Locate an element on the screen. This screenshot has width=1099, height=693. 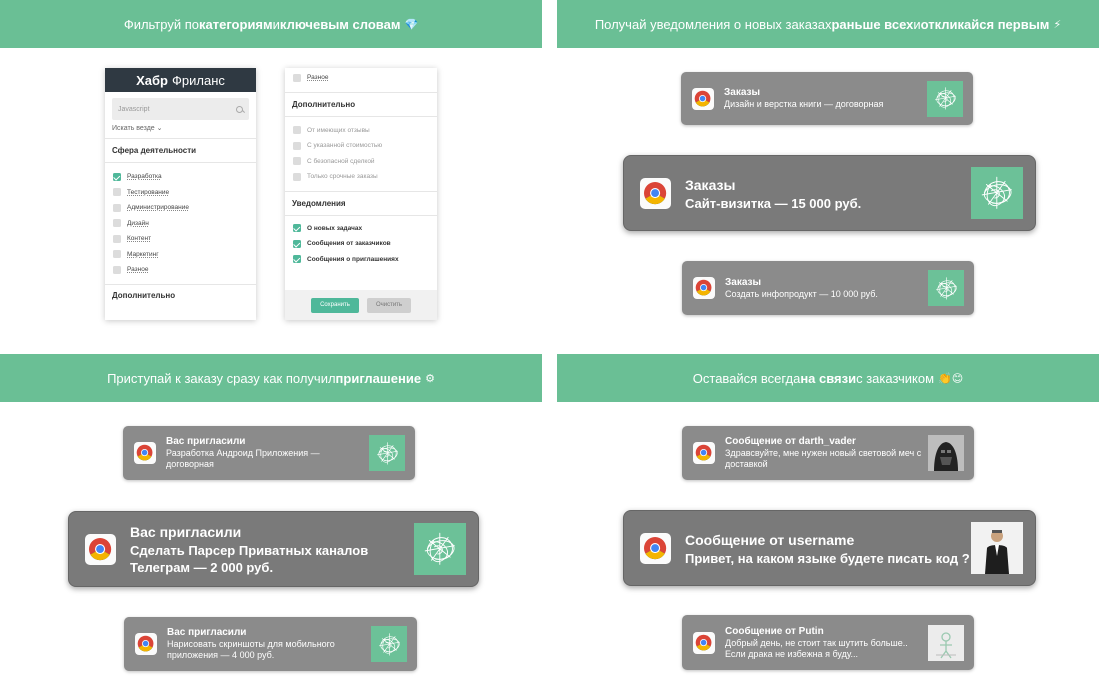
checkbox-row: От имеющих отзывы is located at coordinates (361, 131).